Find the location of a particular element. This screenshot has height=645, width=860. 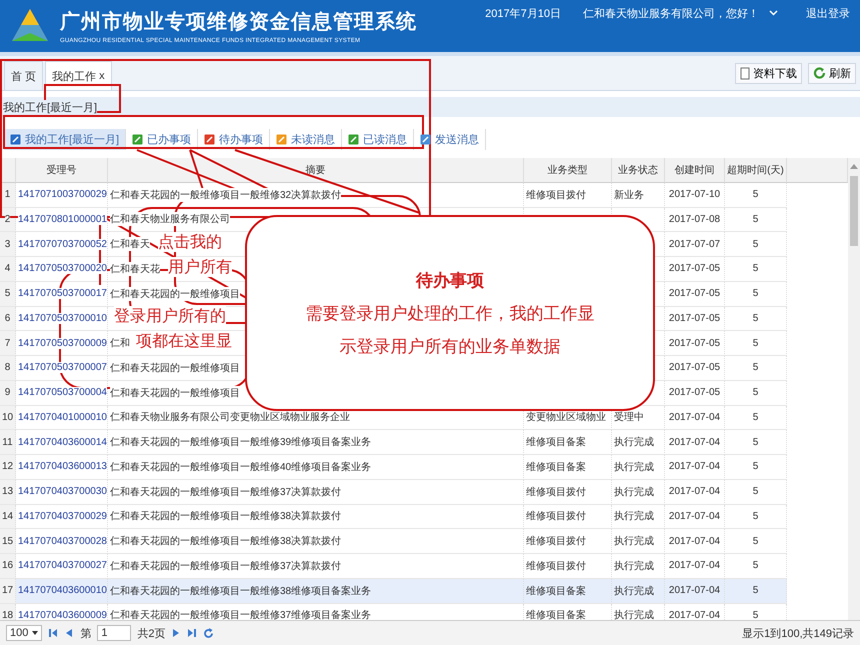

page-field: 1 is located at coordinates (114, 633).